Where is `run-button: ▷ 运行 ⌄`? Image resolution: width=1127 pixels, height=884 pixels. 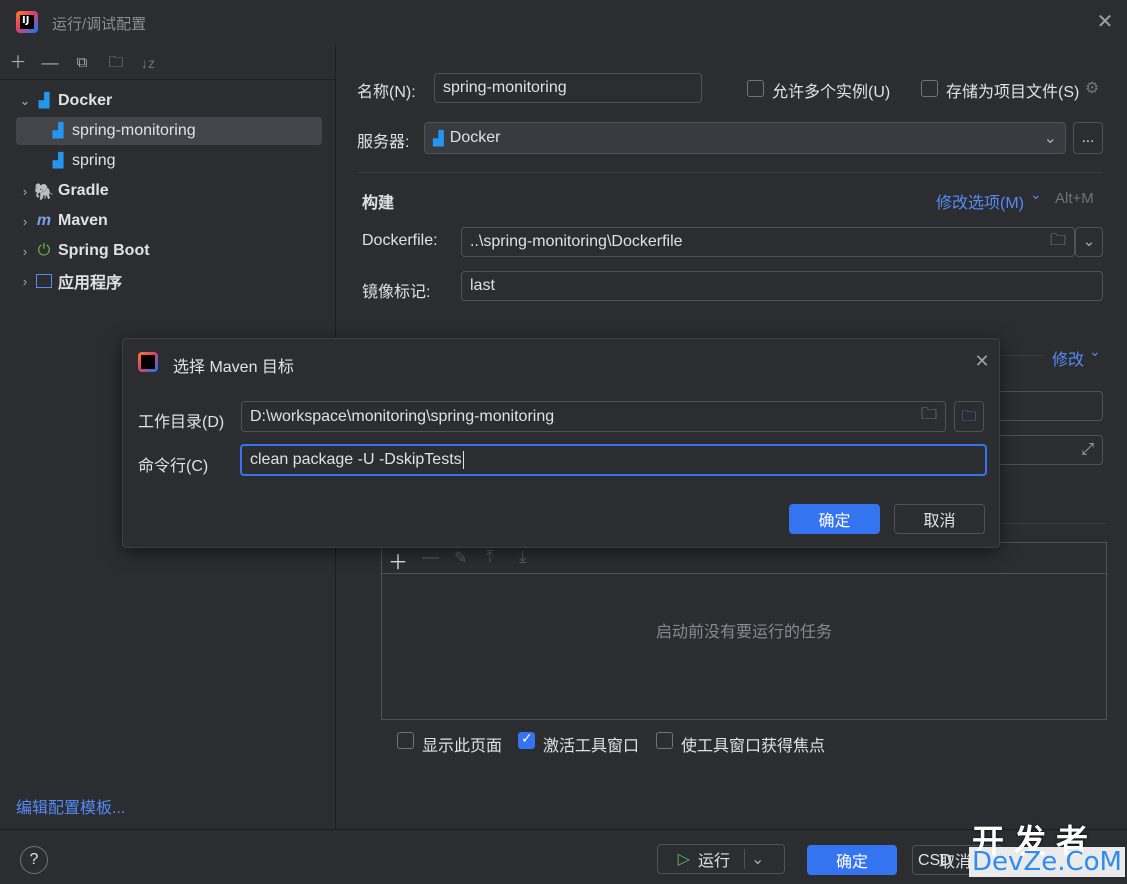 run-button: ▷ 运行 ⌄ is located at coordinates (721, 859).